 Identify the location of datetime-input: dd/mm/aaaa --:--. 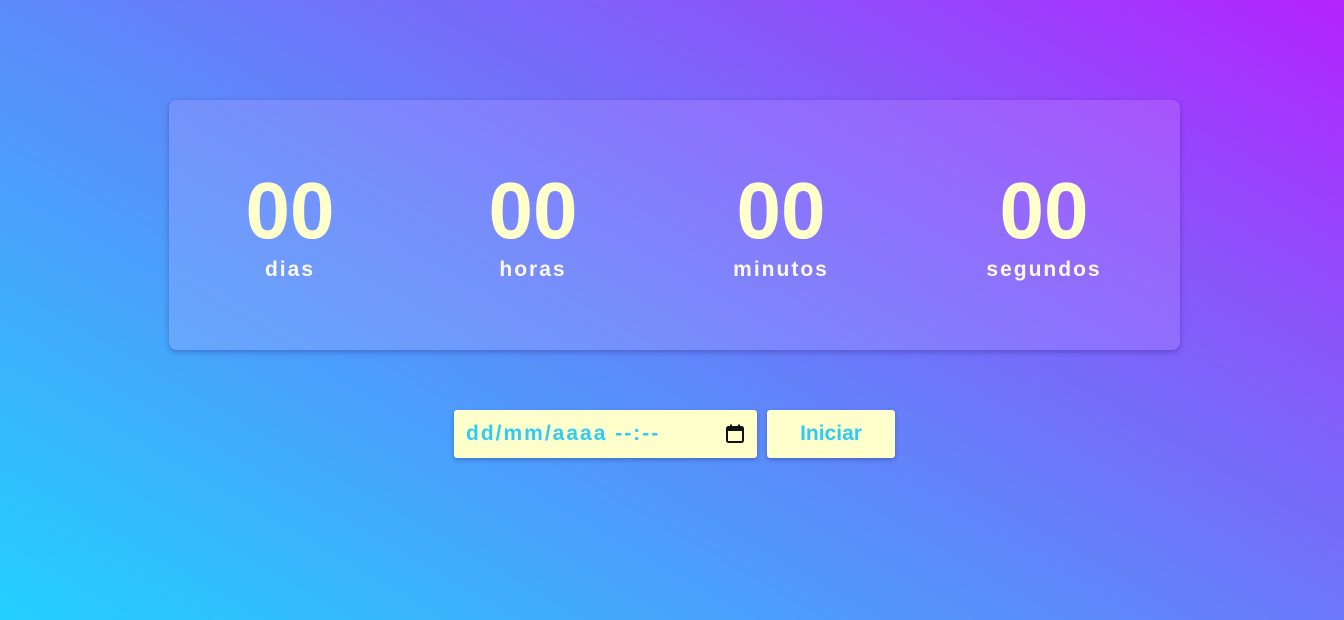
(605, 434).